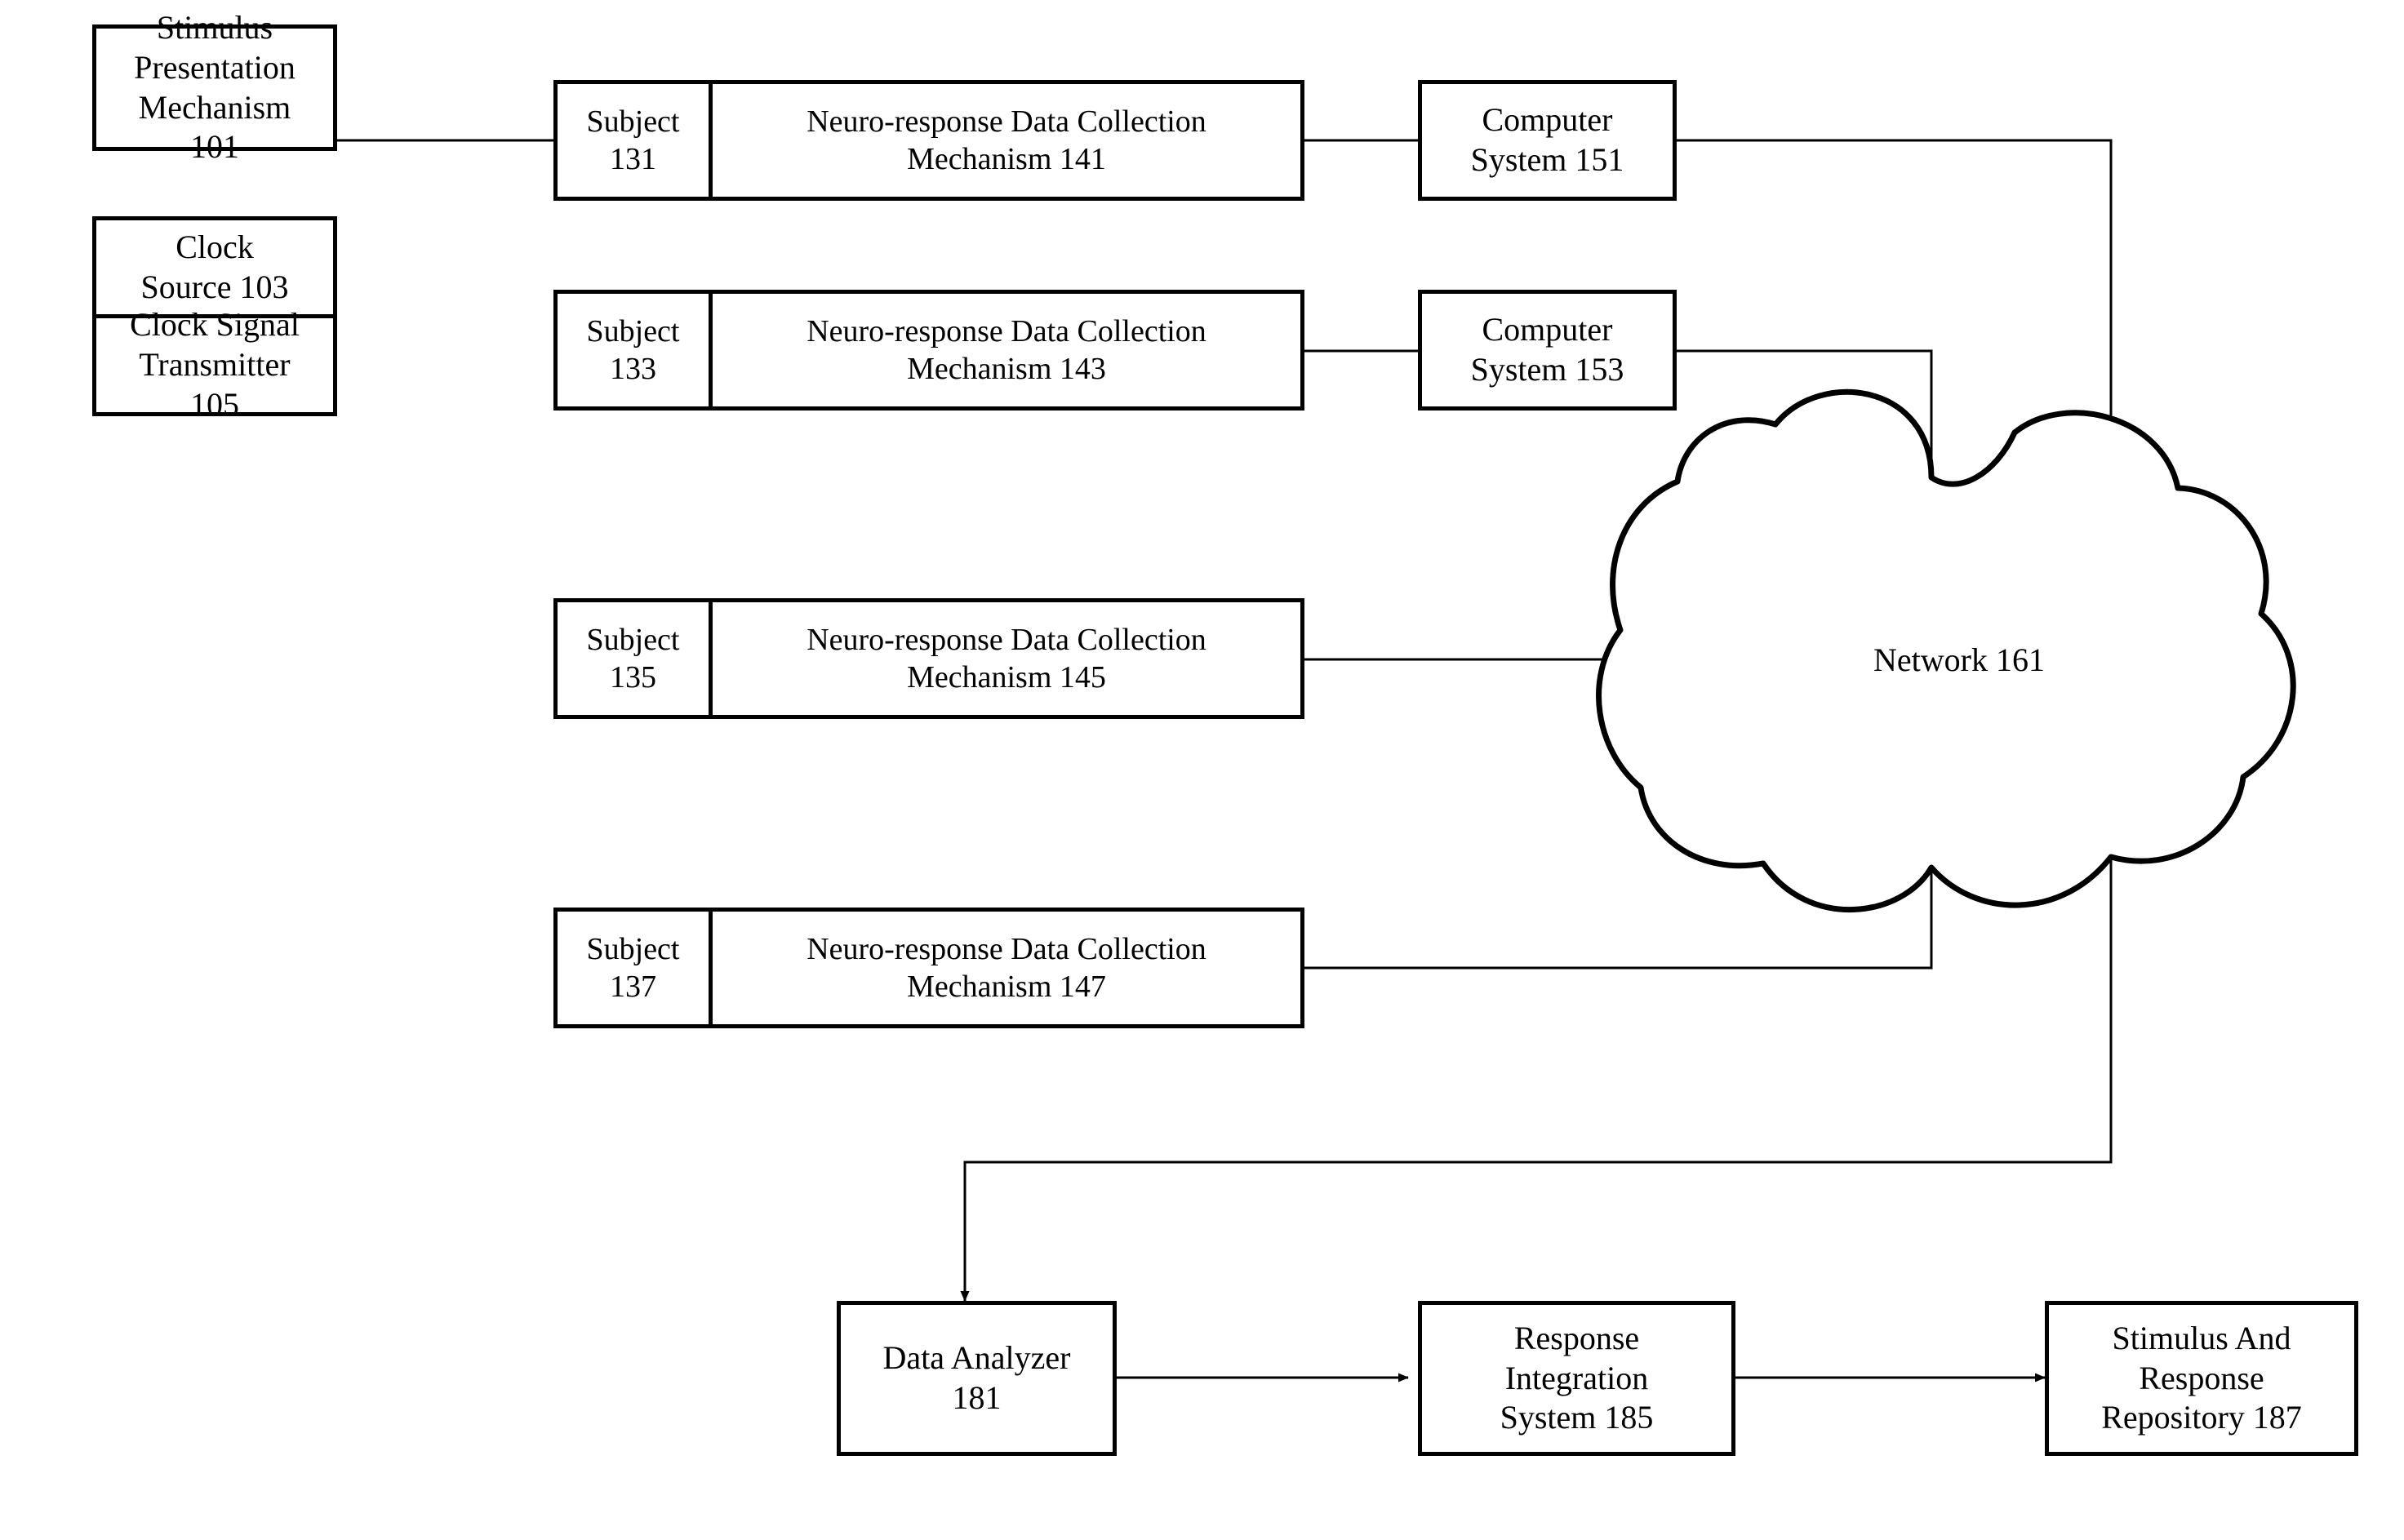  I want to click on node-response-integration-system-185: Response Integration System 185, so click(1576, 1378).